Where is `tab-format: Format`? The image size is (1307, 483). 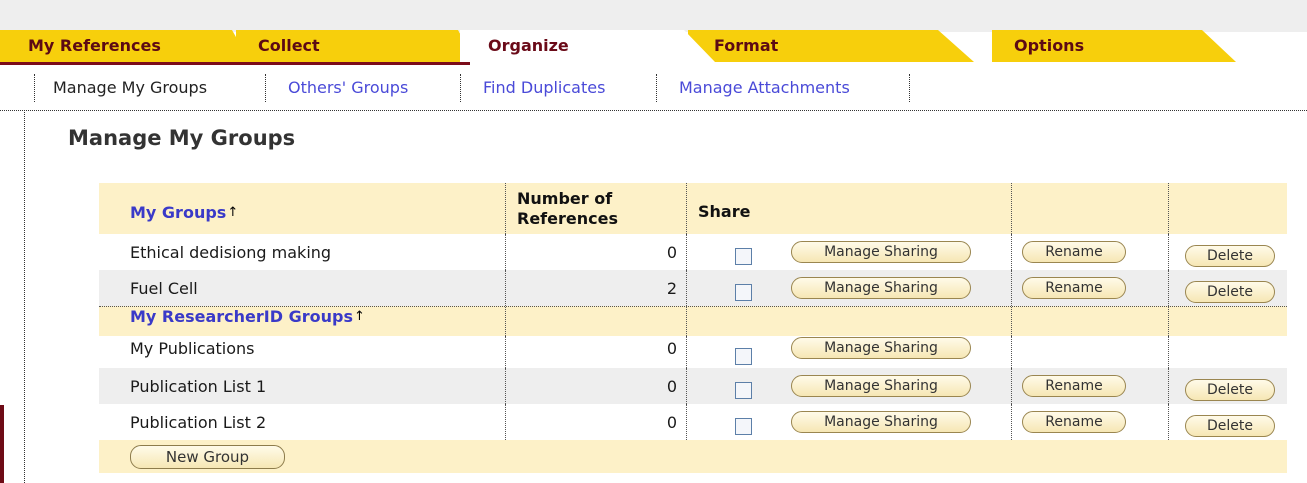
tab-format: Format is located at coordinates (831, 46).